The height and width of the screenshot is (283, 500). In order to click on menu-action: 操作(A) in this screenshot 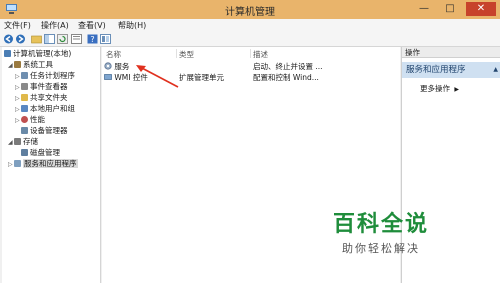, I will do `click(55, 25)`.